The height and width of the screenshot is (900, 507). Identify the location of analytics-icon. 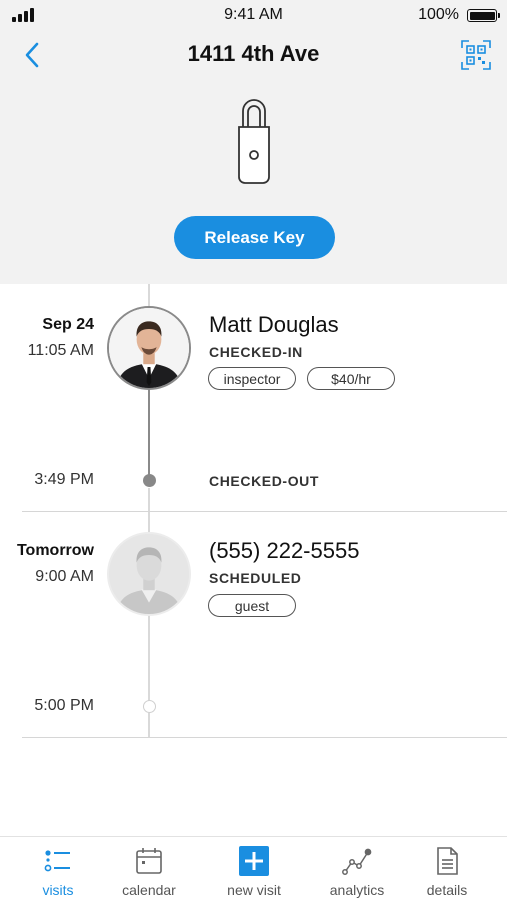
(357, 861).